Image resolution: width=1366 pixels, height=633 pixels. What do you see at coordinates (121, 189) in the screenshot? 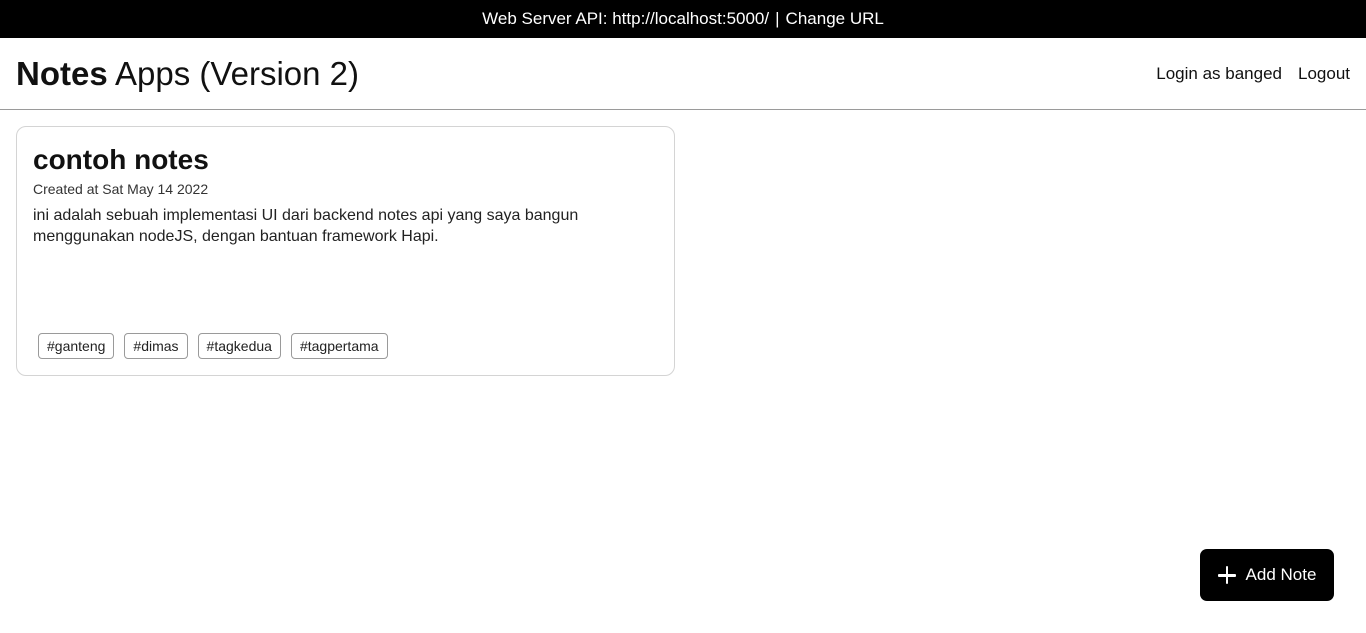
I see `note-created-date: Created at Sat May 14 2022` at bounding box center [121, 189].